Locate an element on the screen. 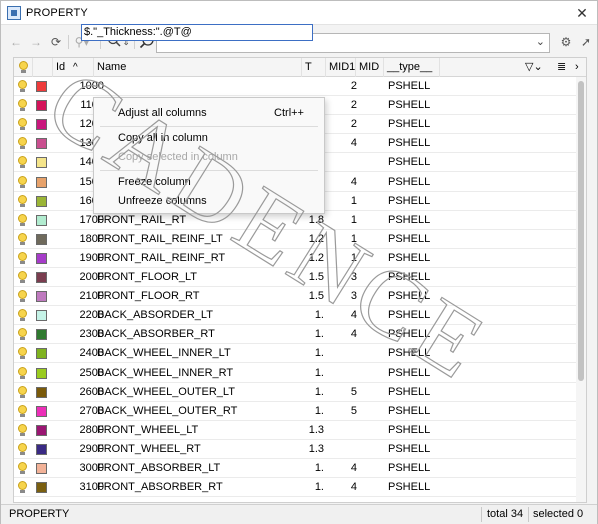 The height and width of the screenshot is (524, 598). column-options-button: ≣ is located at coordinates (564, 67).